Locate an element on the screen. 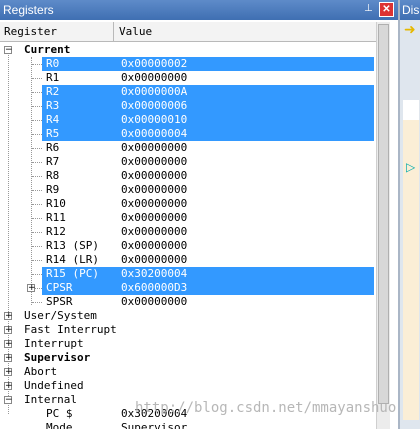  breakpoint-marker-icon: ▷ is located at coordinates (411, 167).